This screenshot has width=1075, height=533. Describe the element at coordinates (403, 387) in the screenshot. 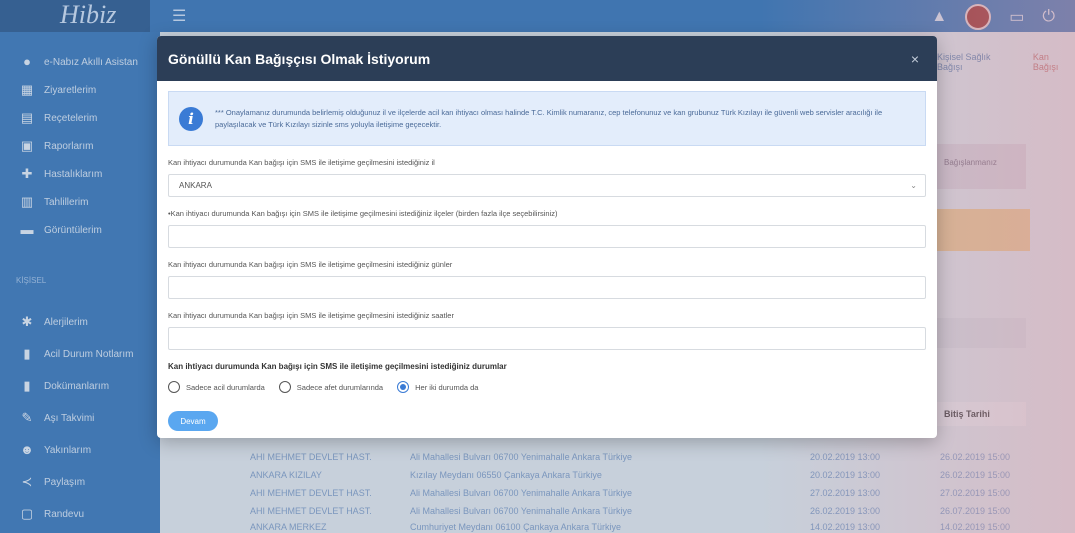

I see `radio-circle-selected` at that location.